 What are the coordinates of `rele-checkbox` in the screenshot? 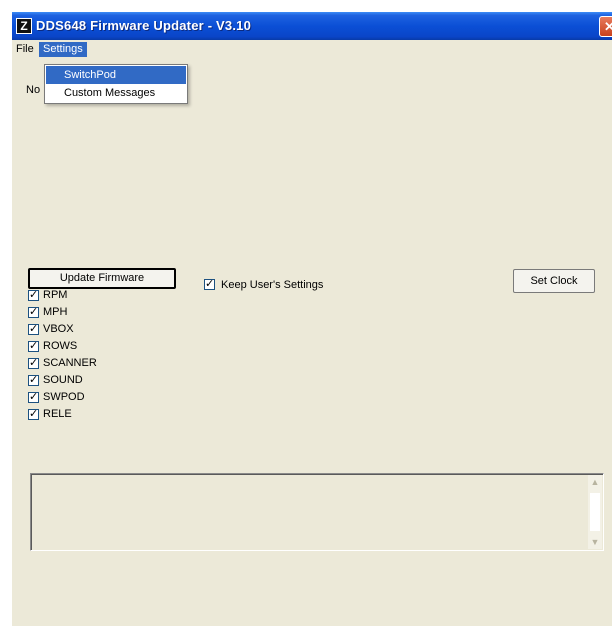 It's located at (33, 413).